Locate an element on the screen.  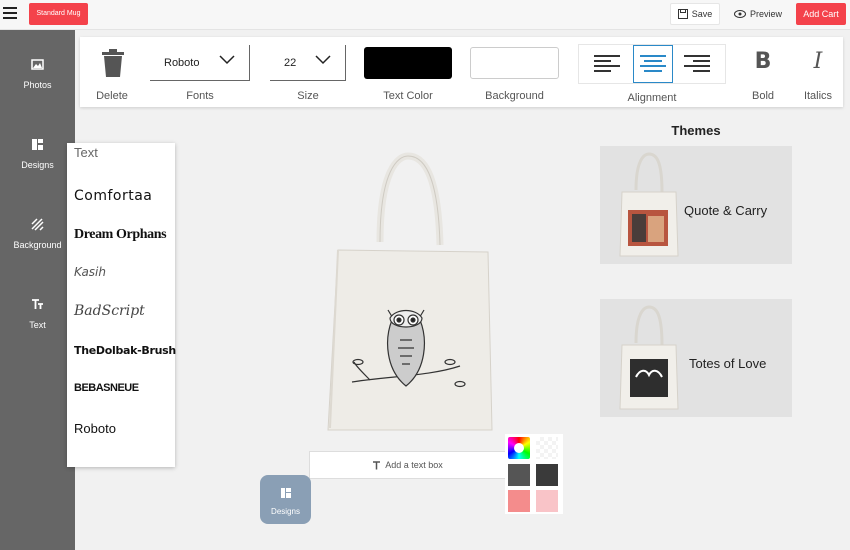
sidebar-item-photos: Photos is located at coordinates (37, 83).